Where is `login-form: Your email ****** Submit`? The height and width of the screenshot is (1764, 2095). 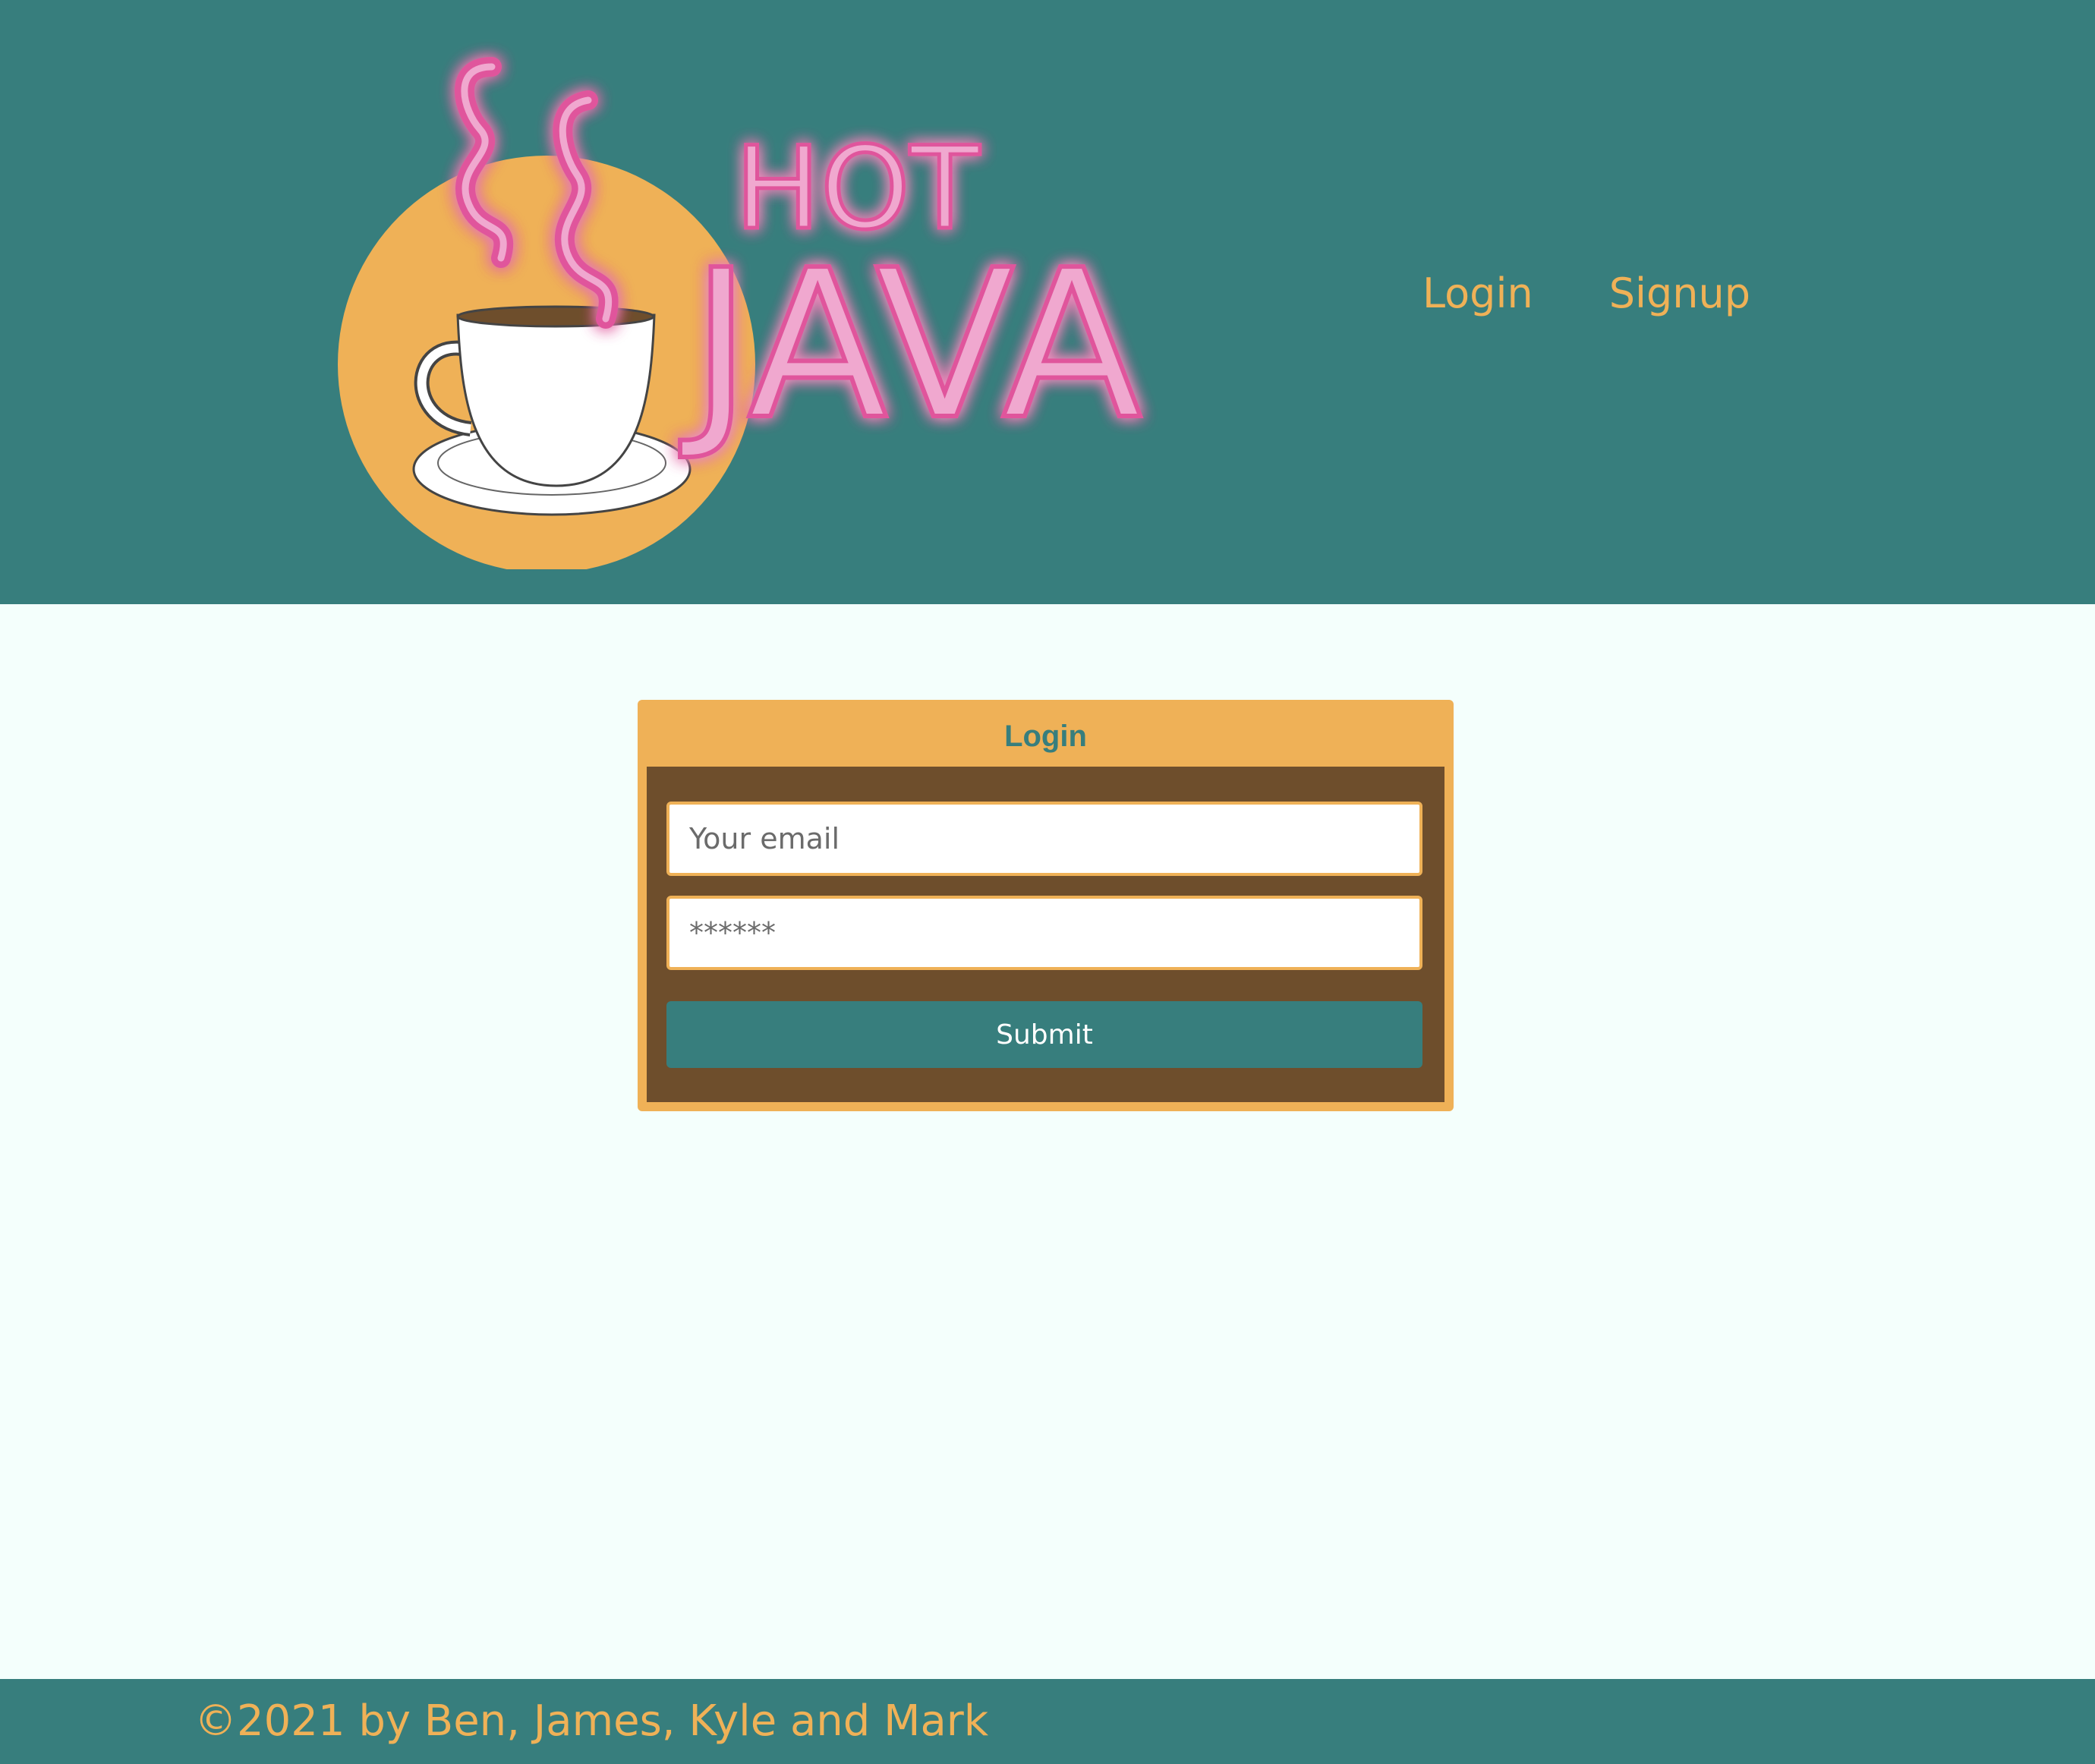 login-form: Your email ****** Submit is located at coordinates (1046, 935).